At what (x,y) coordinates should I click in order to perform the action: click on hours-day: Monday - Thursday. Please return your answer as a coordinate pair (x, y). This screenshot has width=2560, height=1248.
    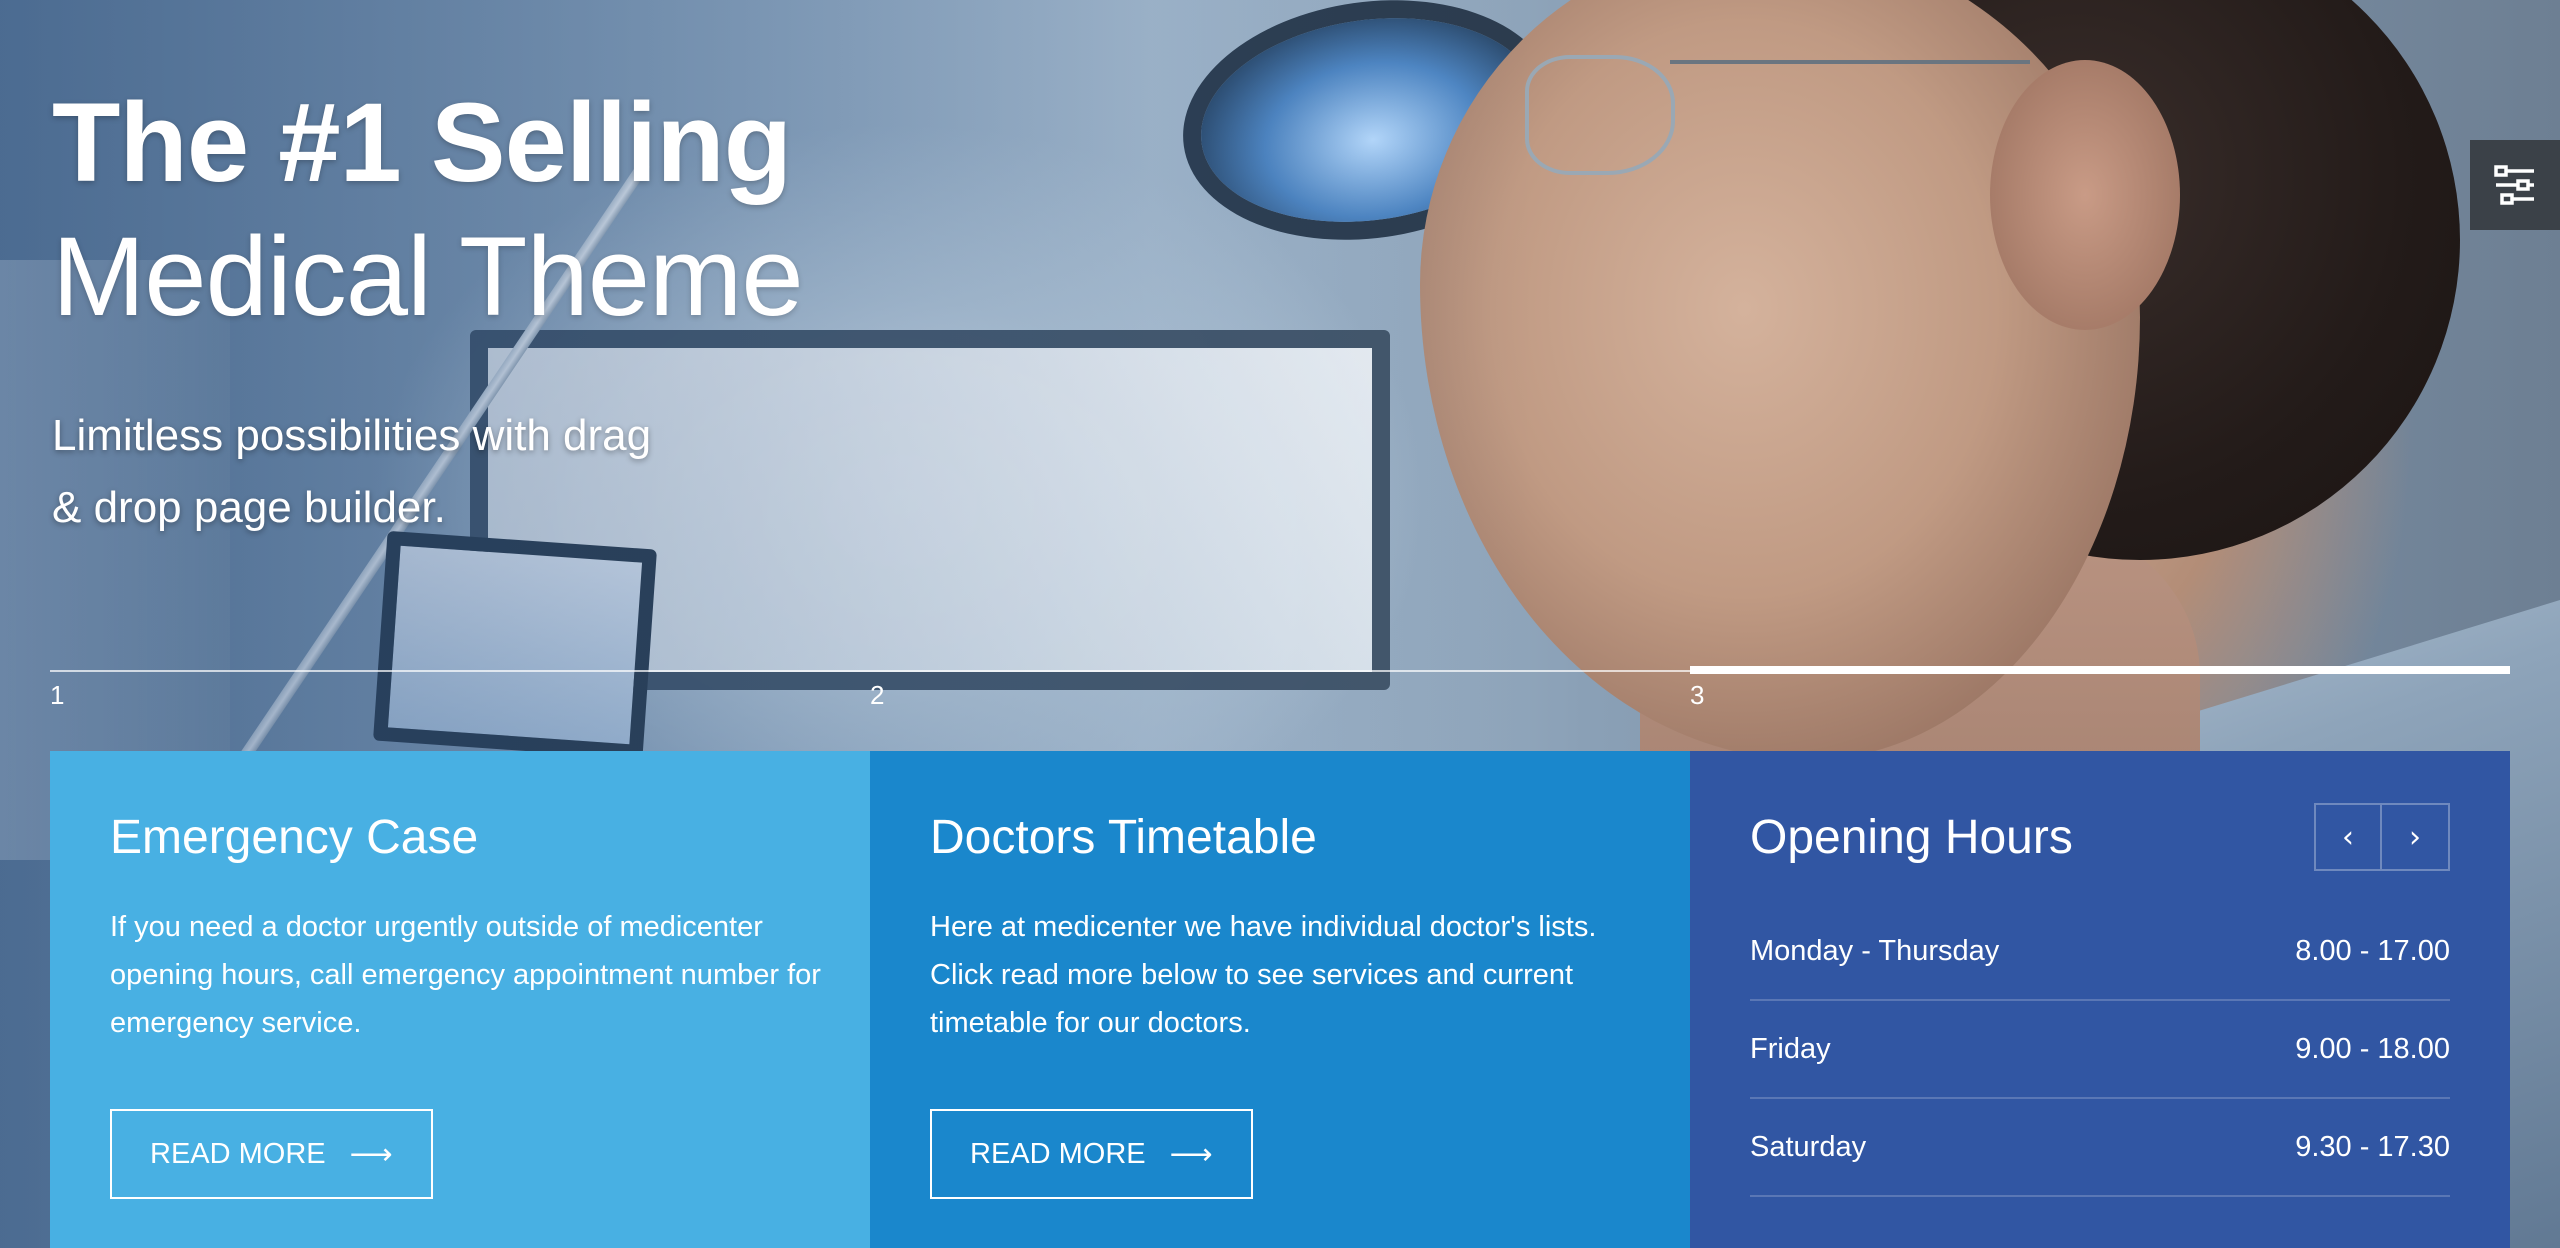
    Looking at the image, I should click on (1875, 950).